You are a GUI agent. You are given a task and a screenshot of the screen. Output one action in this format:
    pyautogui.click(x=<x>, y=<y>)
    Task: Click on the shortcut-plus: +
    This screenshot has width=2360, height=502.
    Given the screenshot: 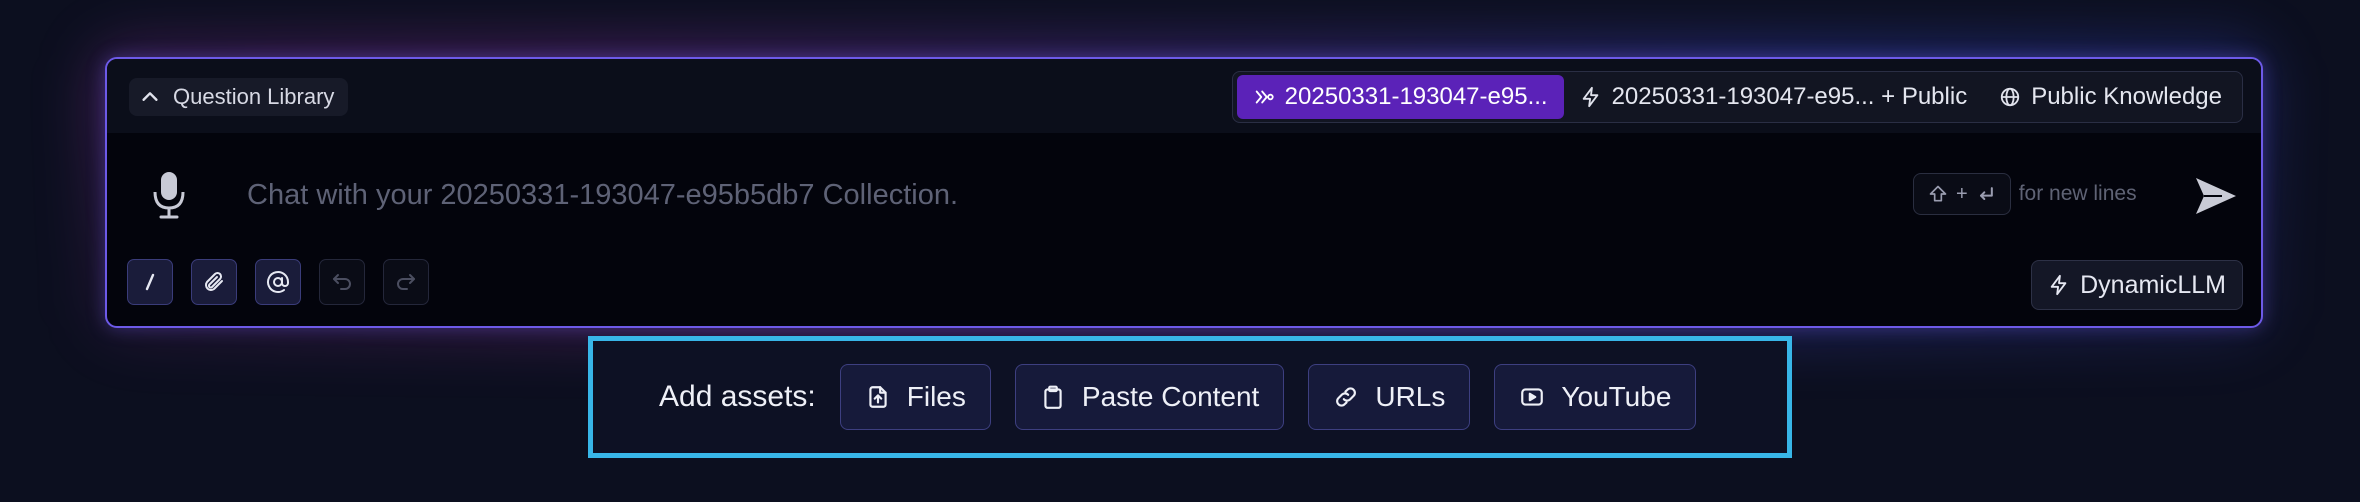 What is the action you would take?
    pyautogui.click(x=1962, y=193)
    